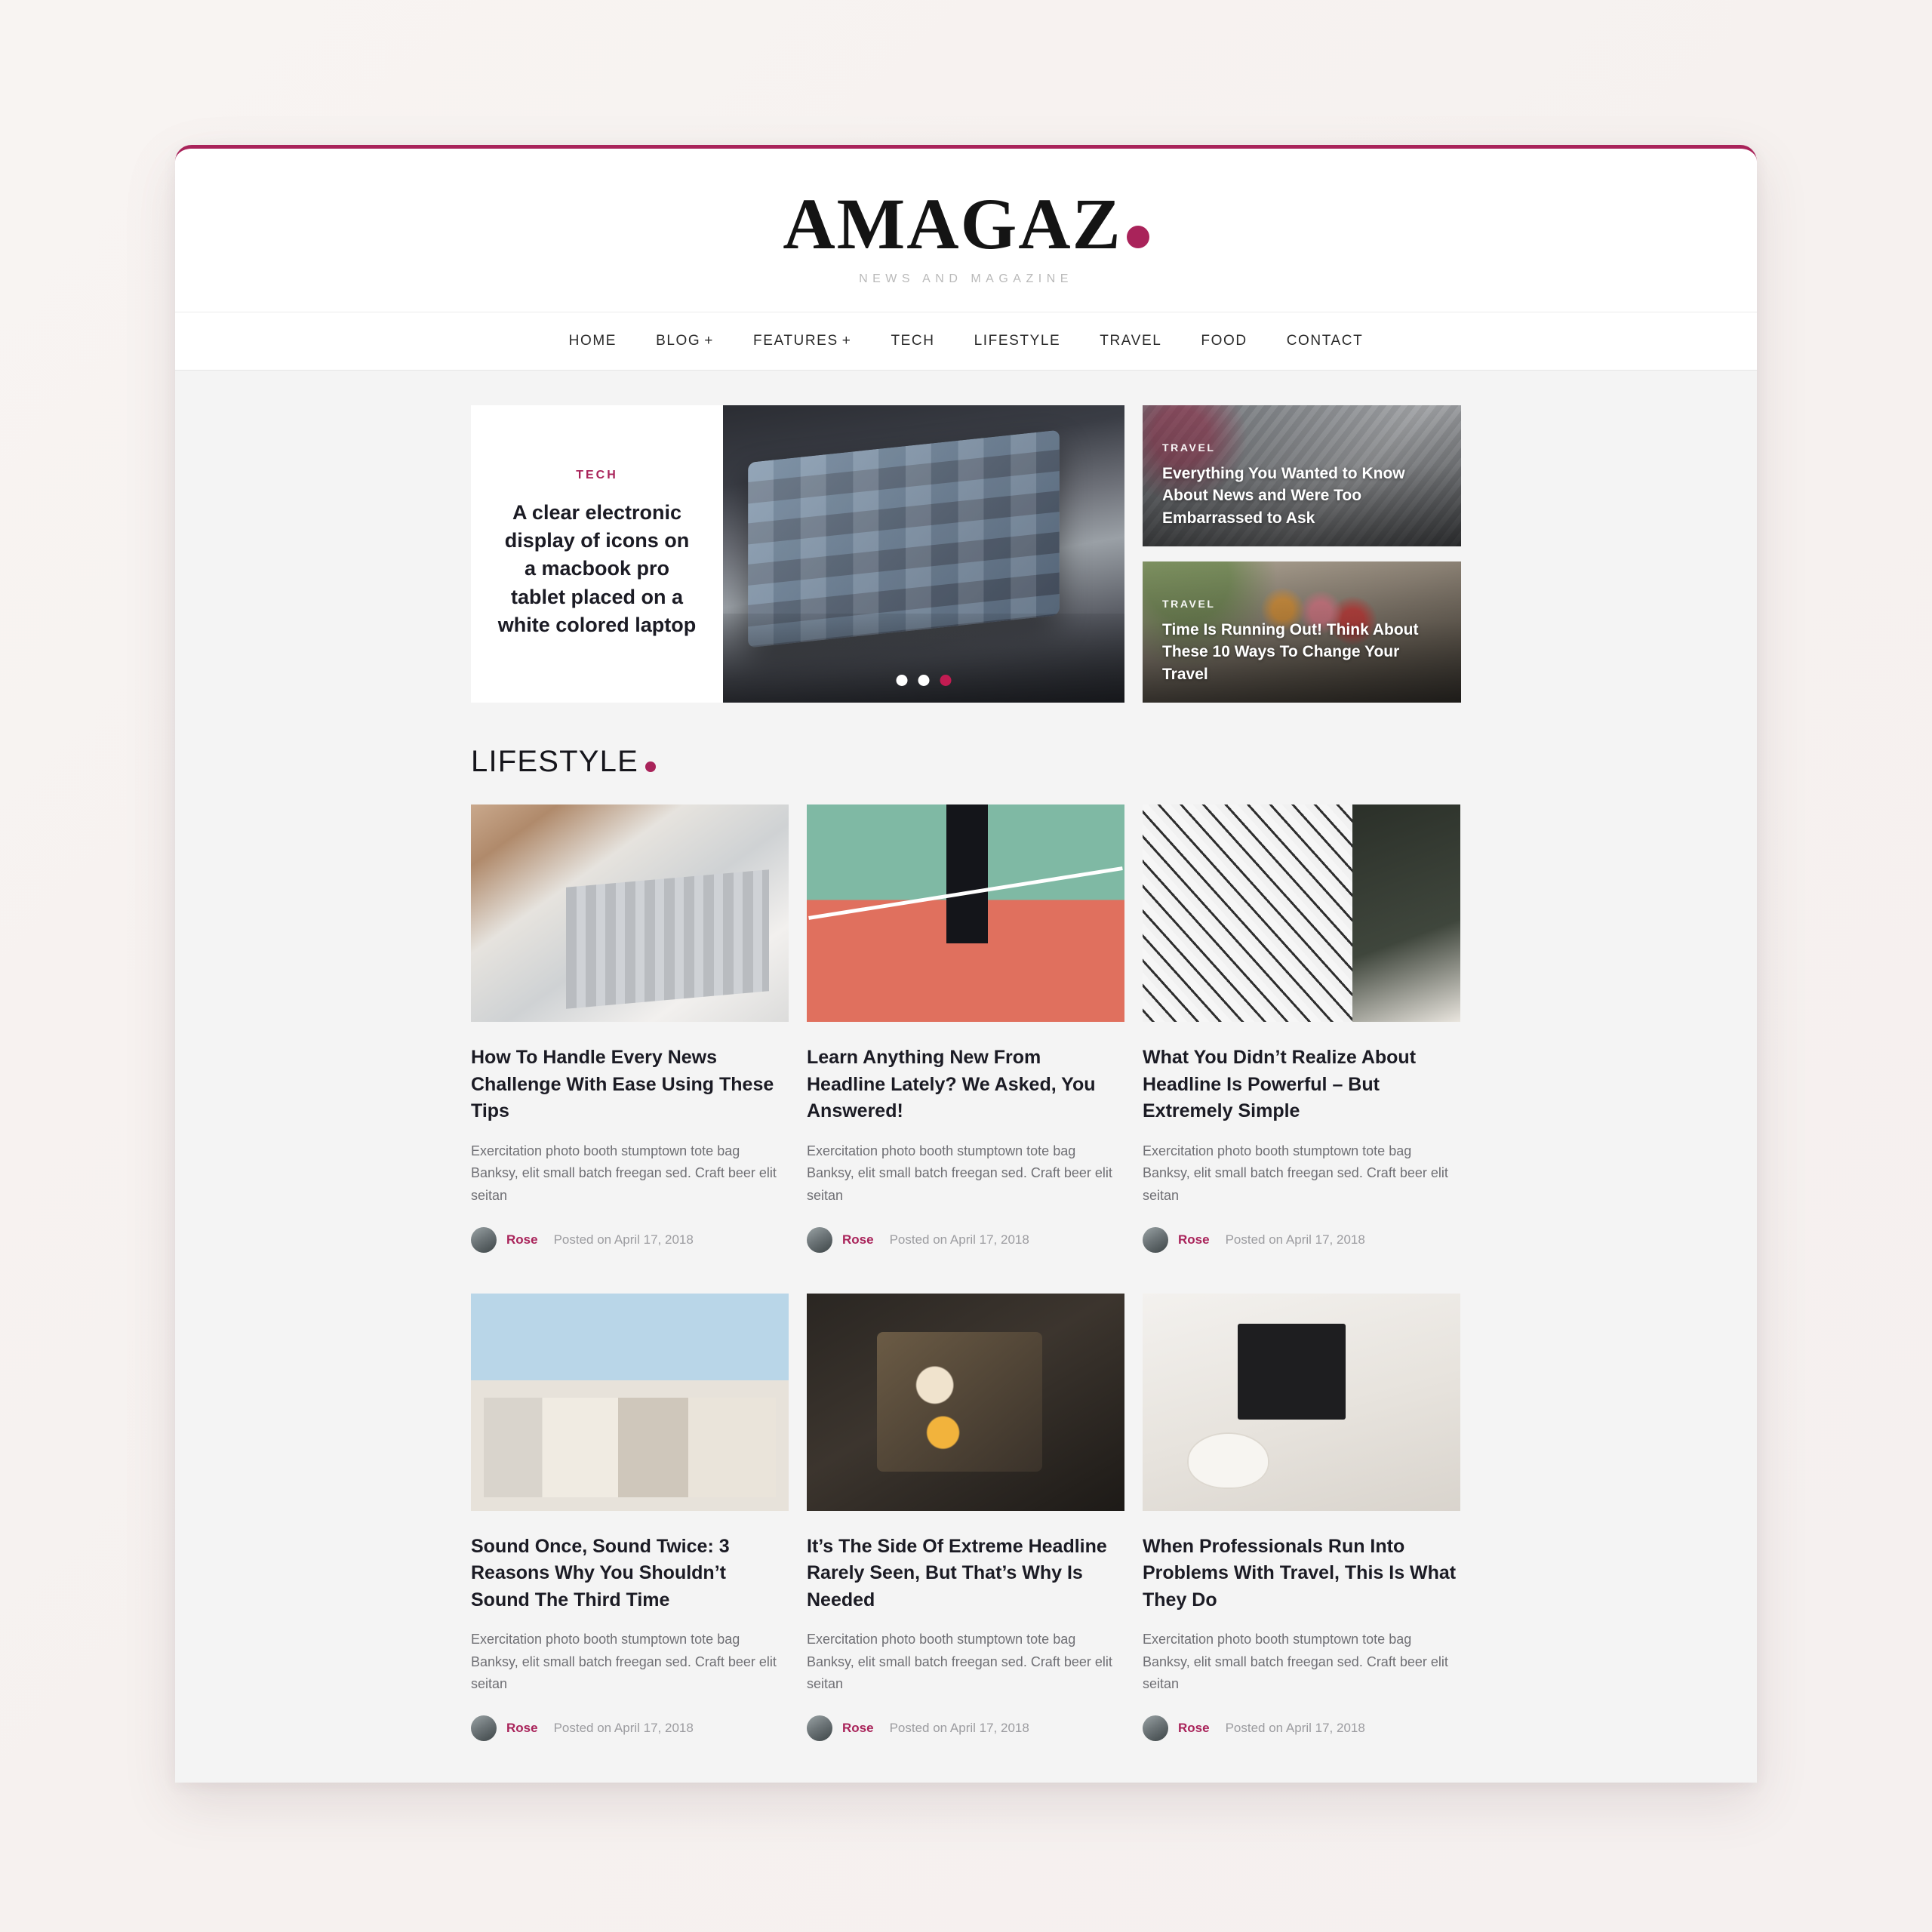  What do you see at coordinates (678, 341) in the screenshot?
I see `nav-label: BLOG` at bounding box center [678, 341].